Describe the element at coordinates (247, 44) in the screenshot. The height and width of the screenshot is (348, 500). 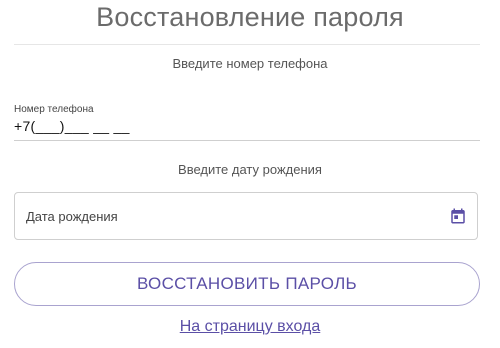
I see `title-divider` at that location.